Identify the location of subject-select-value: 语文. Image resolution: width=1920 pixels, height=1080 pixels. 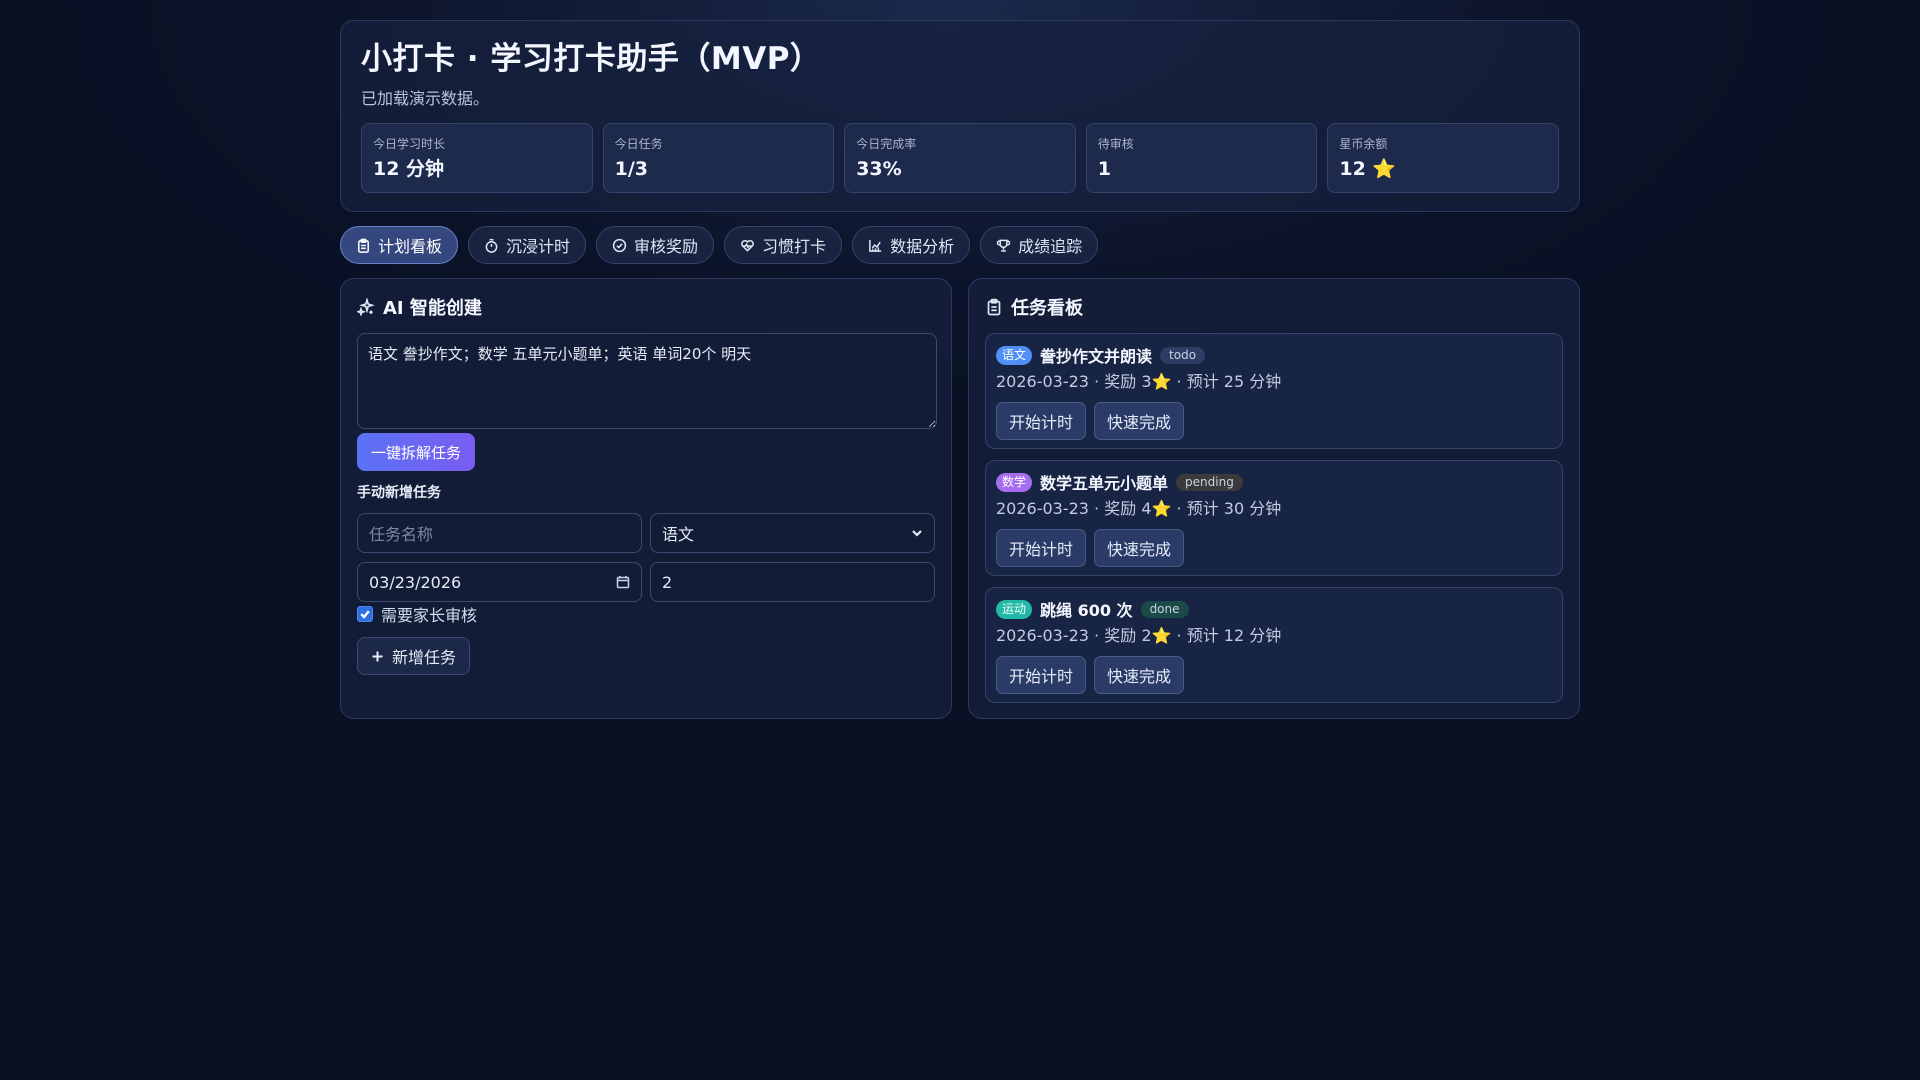
(678, 534).